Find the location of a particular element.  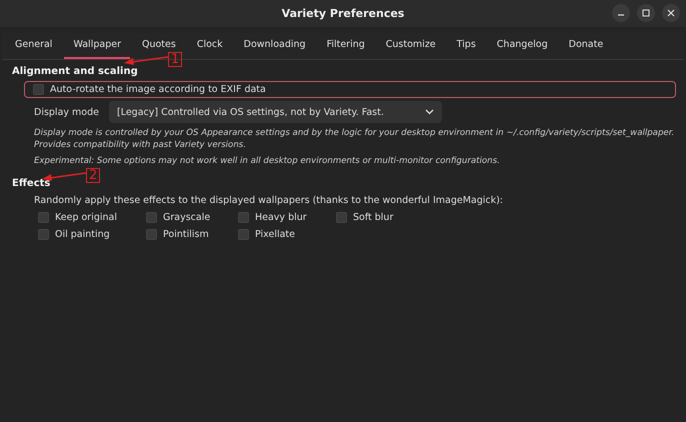

caret-icon is located at coordinates (429, 112).